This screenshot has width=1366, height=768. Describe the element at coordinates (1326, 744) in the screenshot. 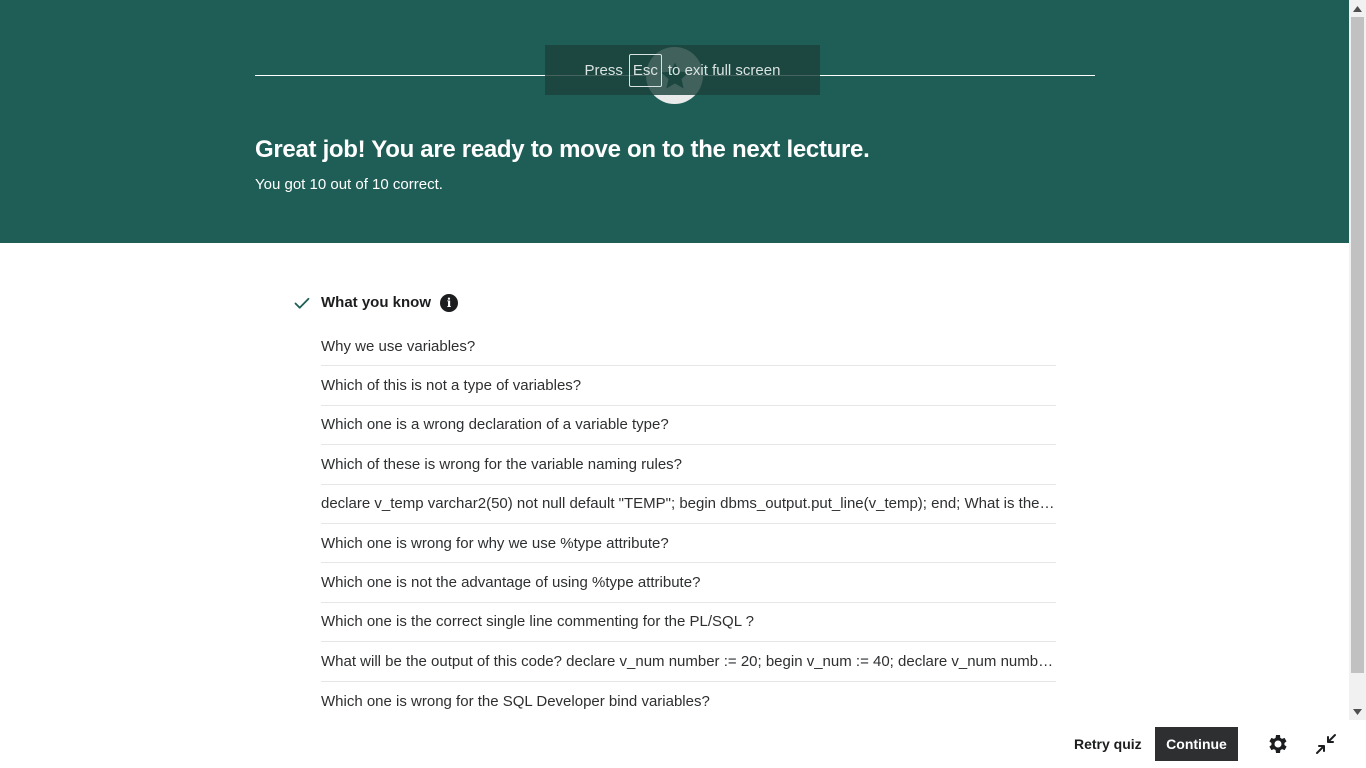

I see `exit-fullscreen-icon` at that location.